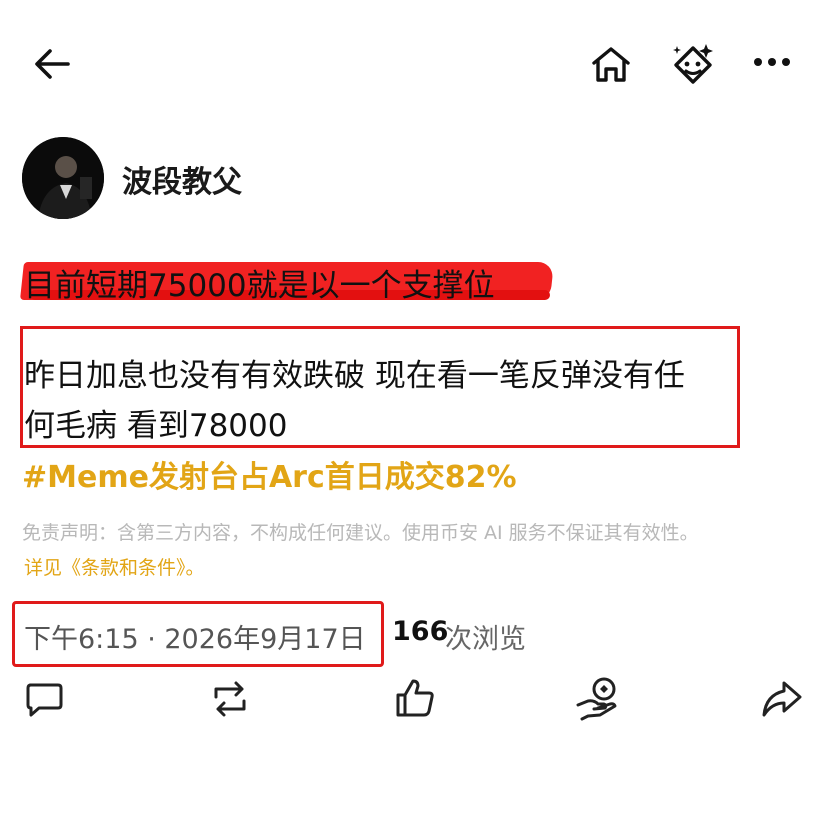 The height and width of the screenshot is (814, 828). Describe the element at coordinates (693, 65) in the screenshot. I see `ai-sparkle-face-icon` at that location.